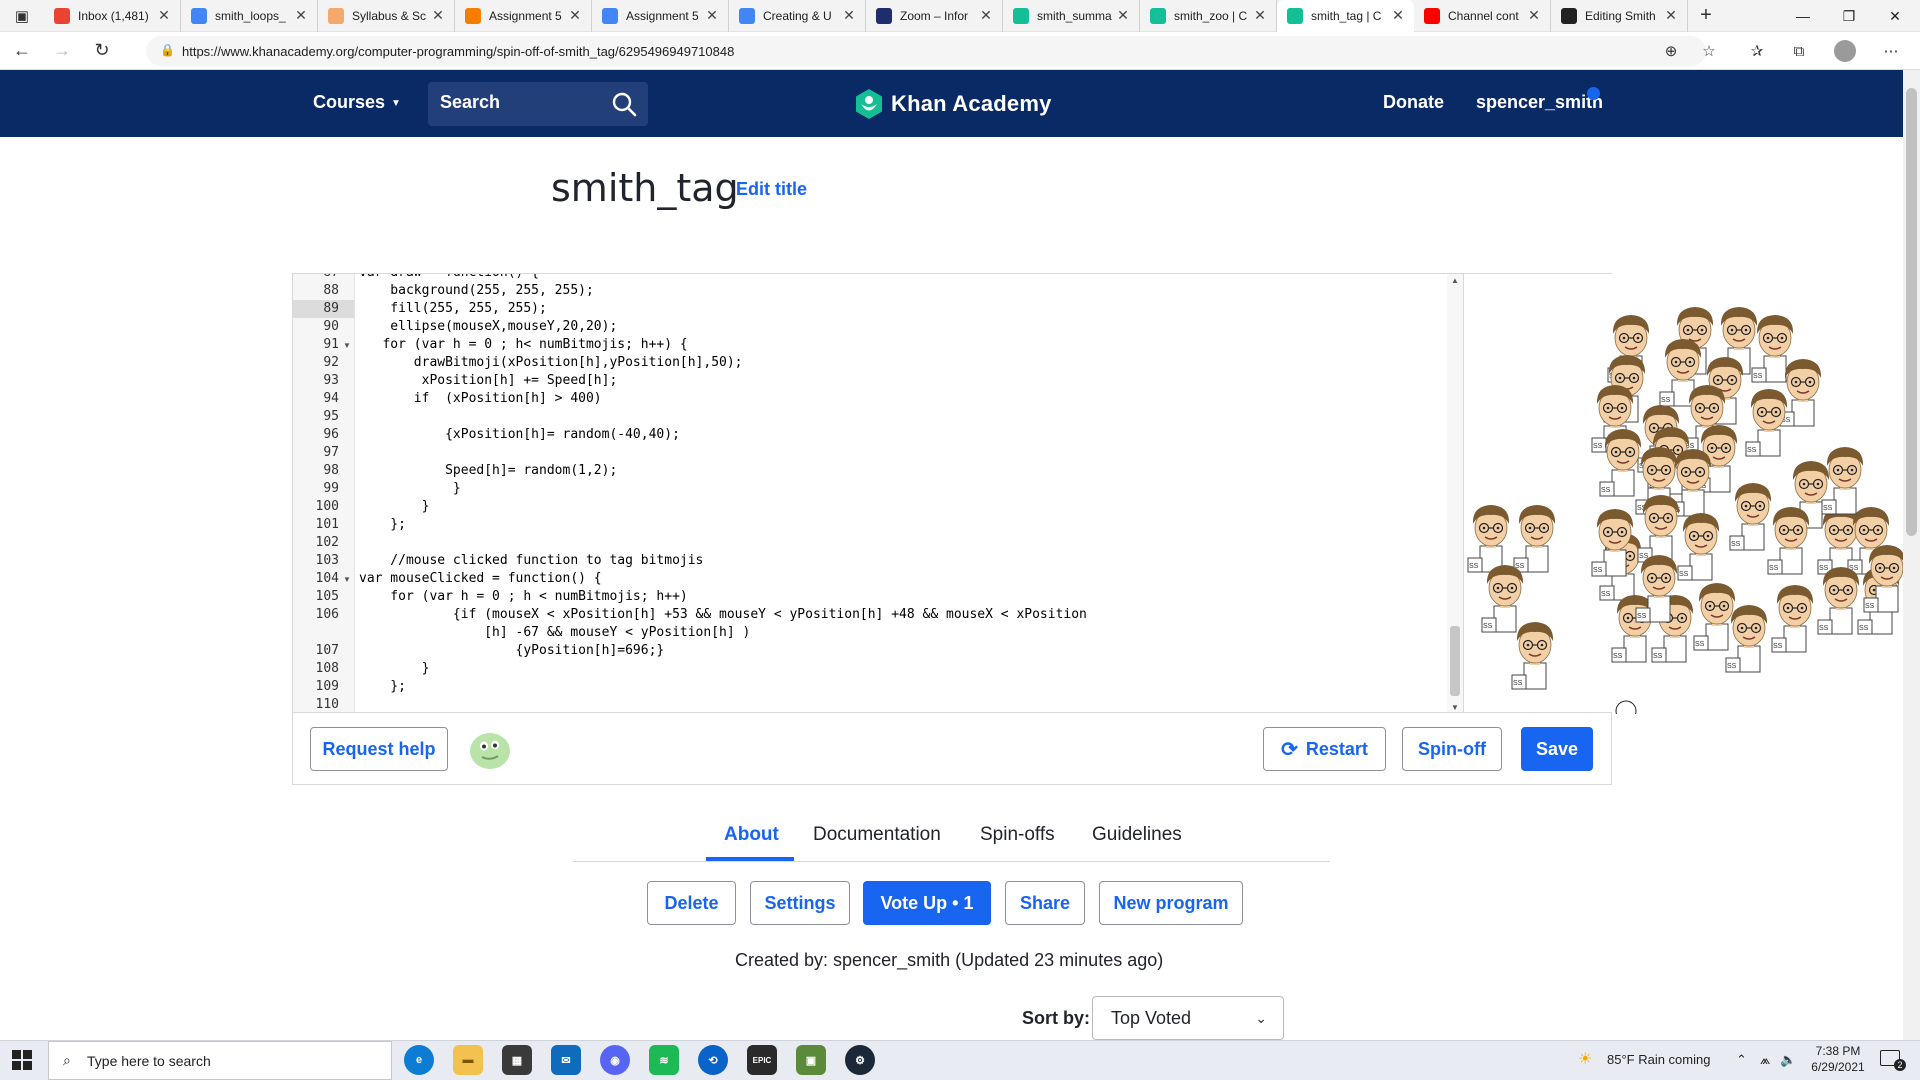 This screenshot has width=1920, height=1080. What do you see at coordinates (1208, 16) in the screenshot?
I see `browser-tab: smith_zoo | C ✕` at bounding box center [1208, 16].